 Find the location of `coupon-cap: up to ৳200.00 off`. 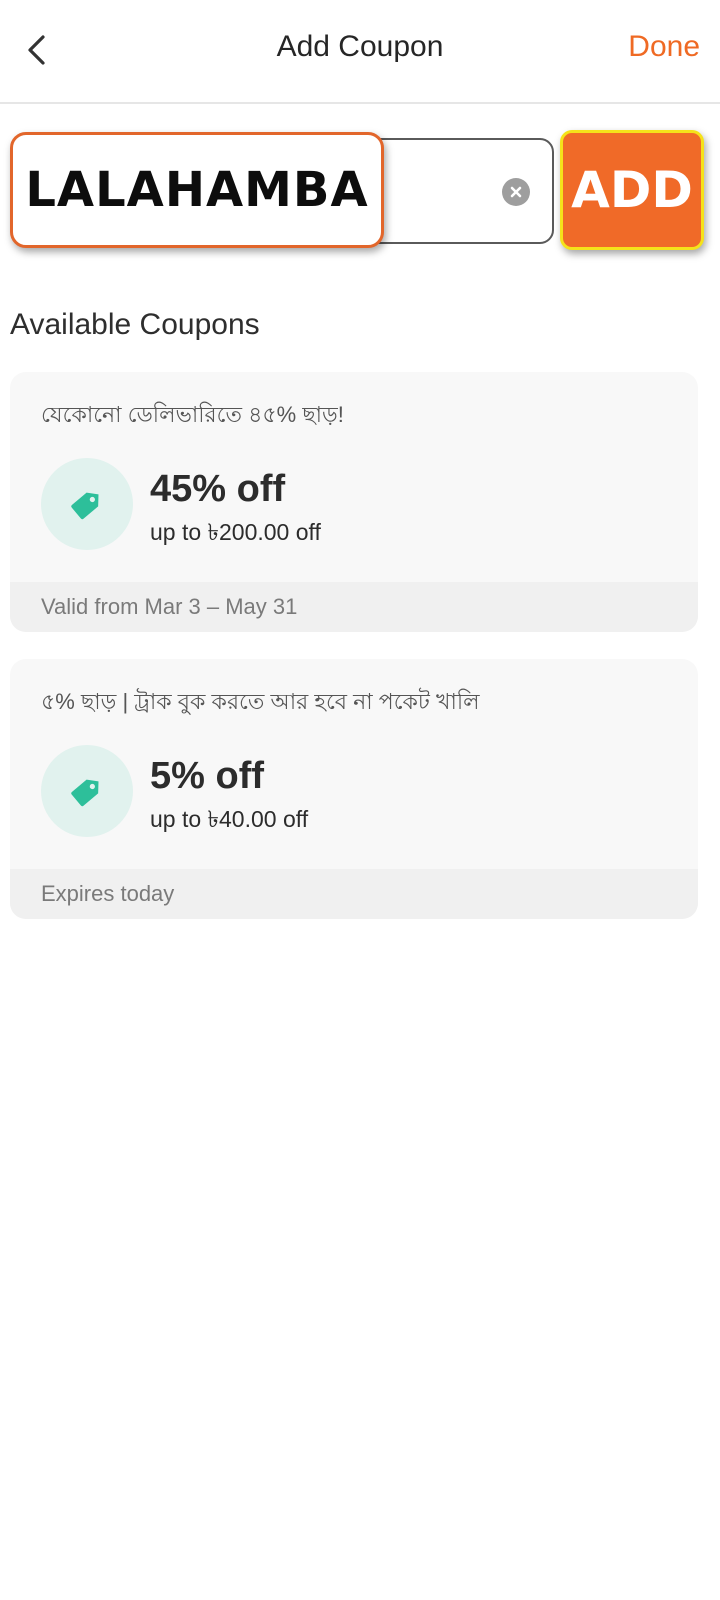

coupon-cap: up to ৳200.00 off is located at coordinates (235, 532).